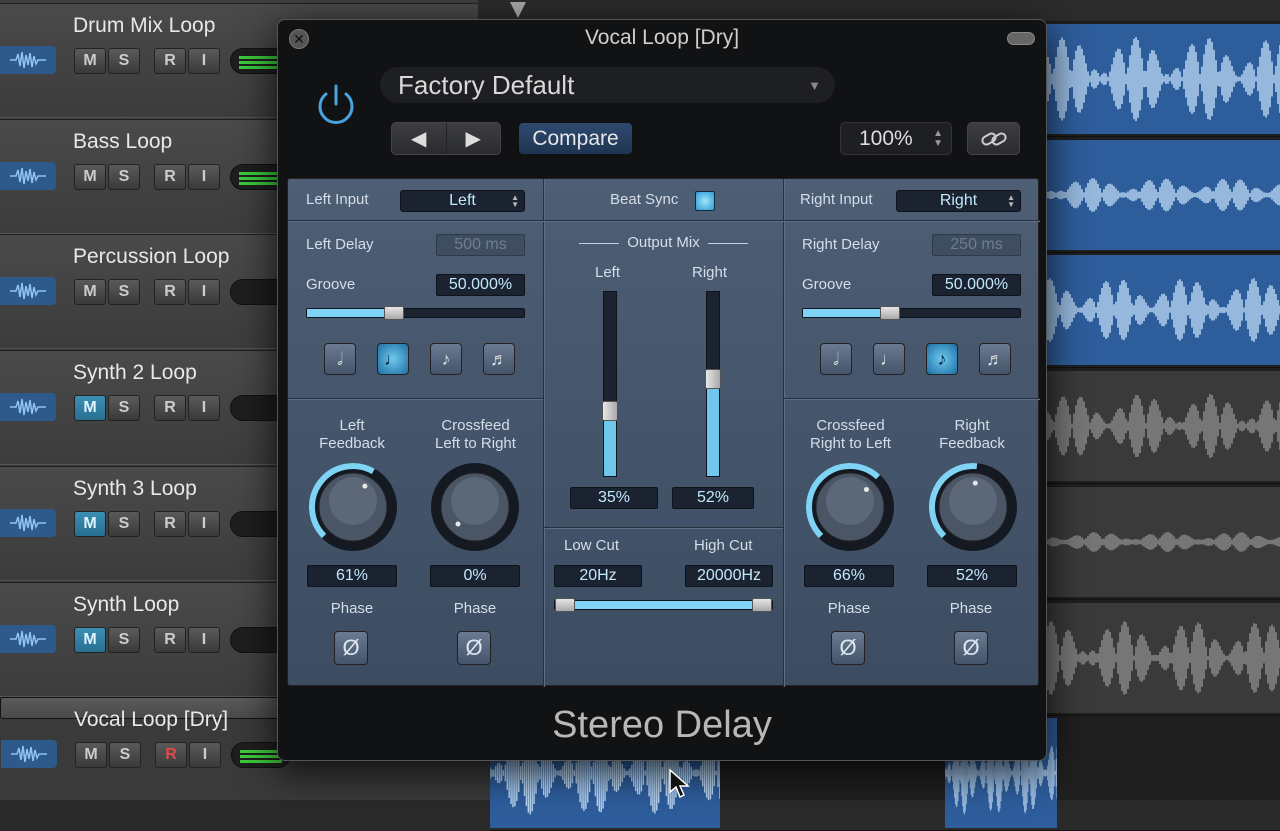 This screenshot has height=831, width=1280. I want to click on power-icon, so click(336, 104).